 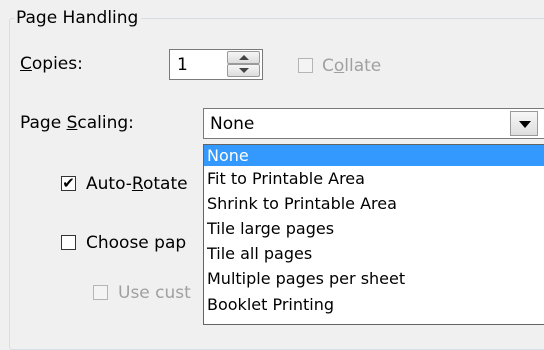 I want to click on option-fit-to-printable-area: Fit to Printable Area, so click(x=374, y=178).